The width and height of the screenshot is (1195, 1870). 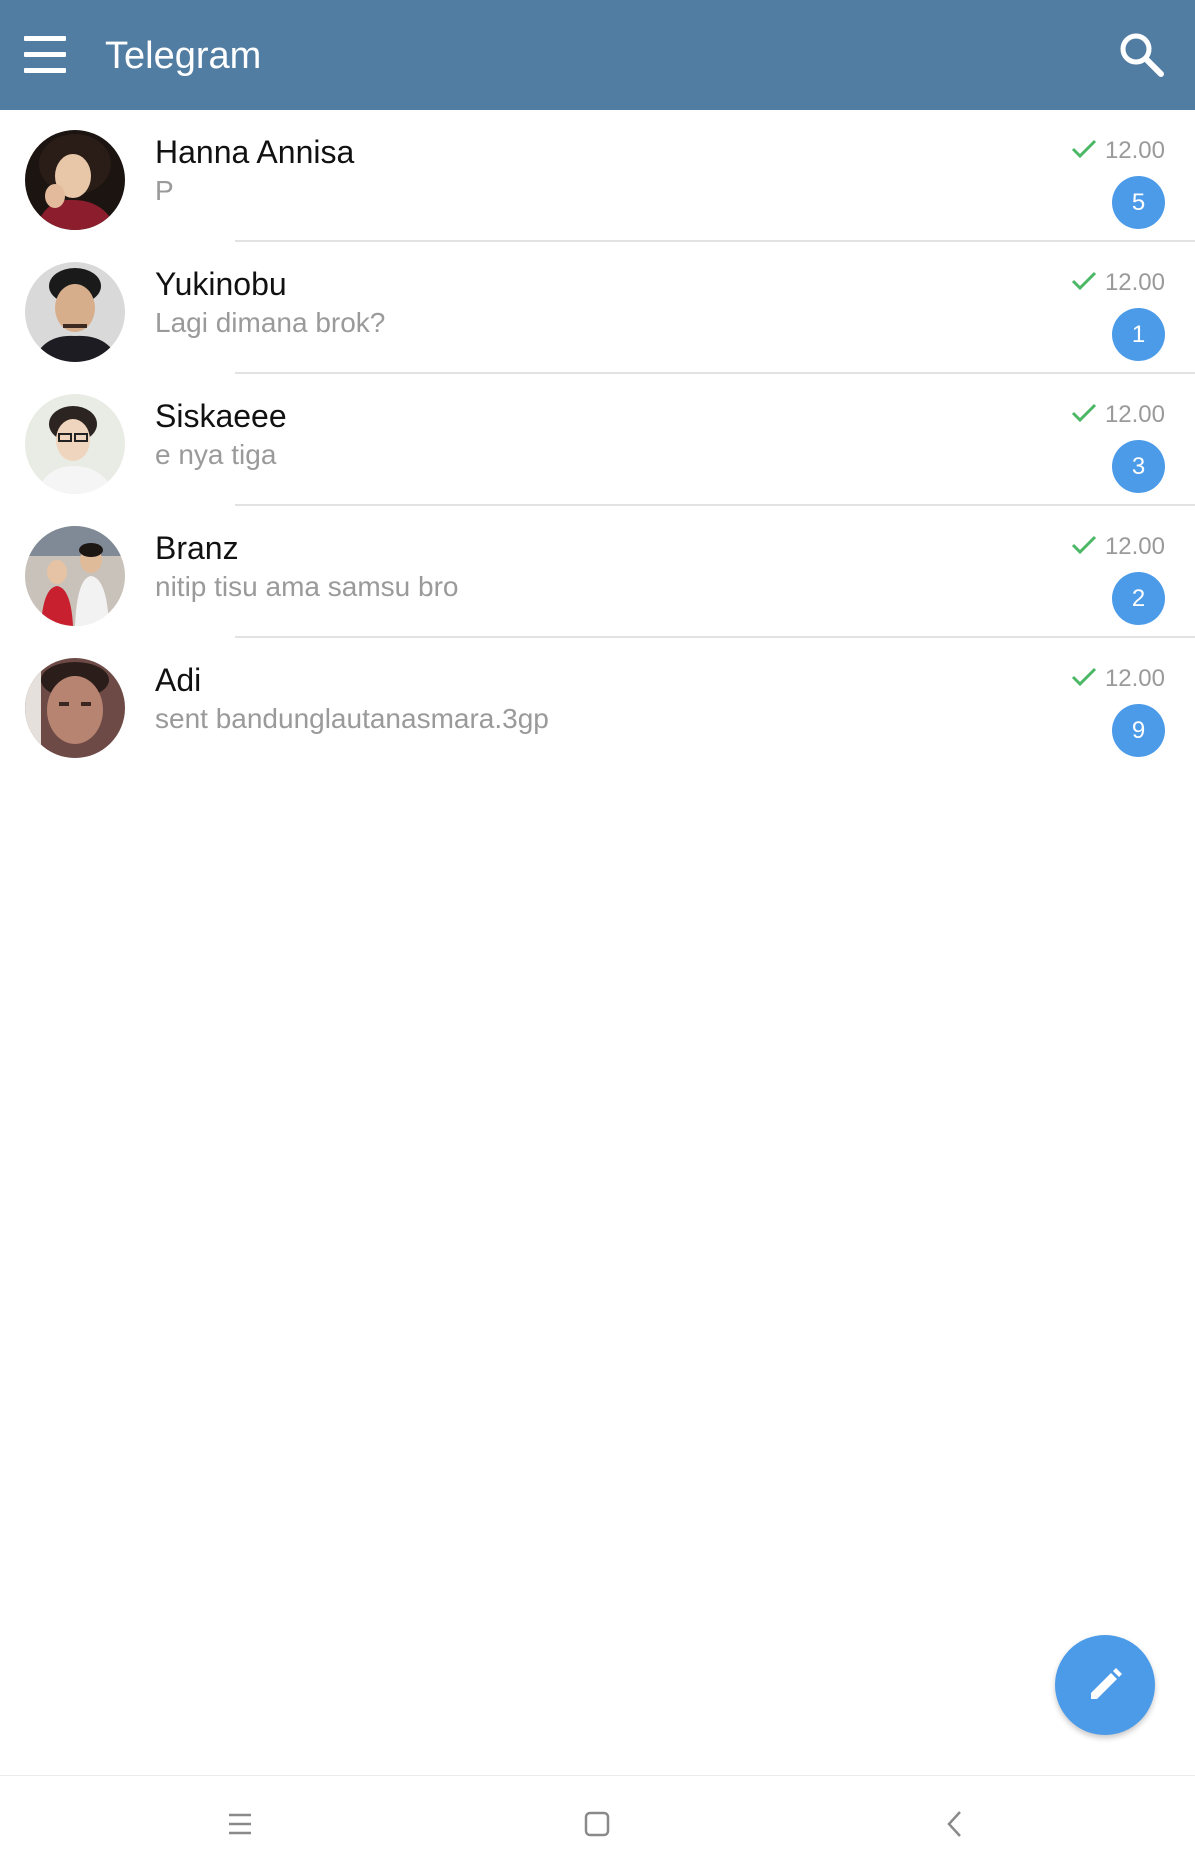 What do you see at coordinates (1138, 202) in the screenshot?
I see `unread-badge: 5` at bounding box center [1138, 202].